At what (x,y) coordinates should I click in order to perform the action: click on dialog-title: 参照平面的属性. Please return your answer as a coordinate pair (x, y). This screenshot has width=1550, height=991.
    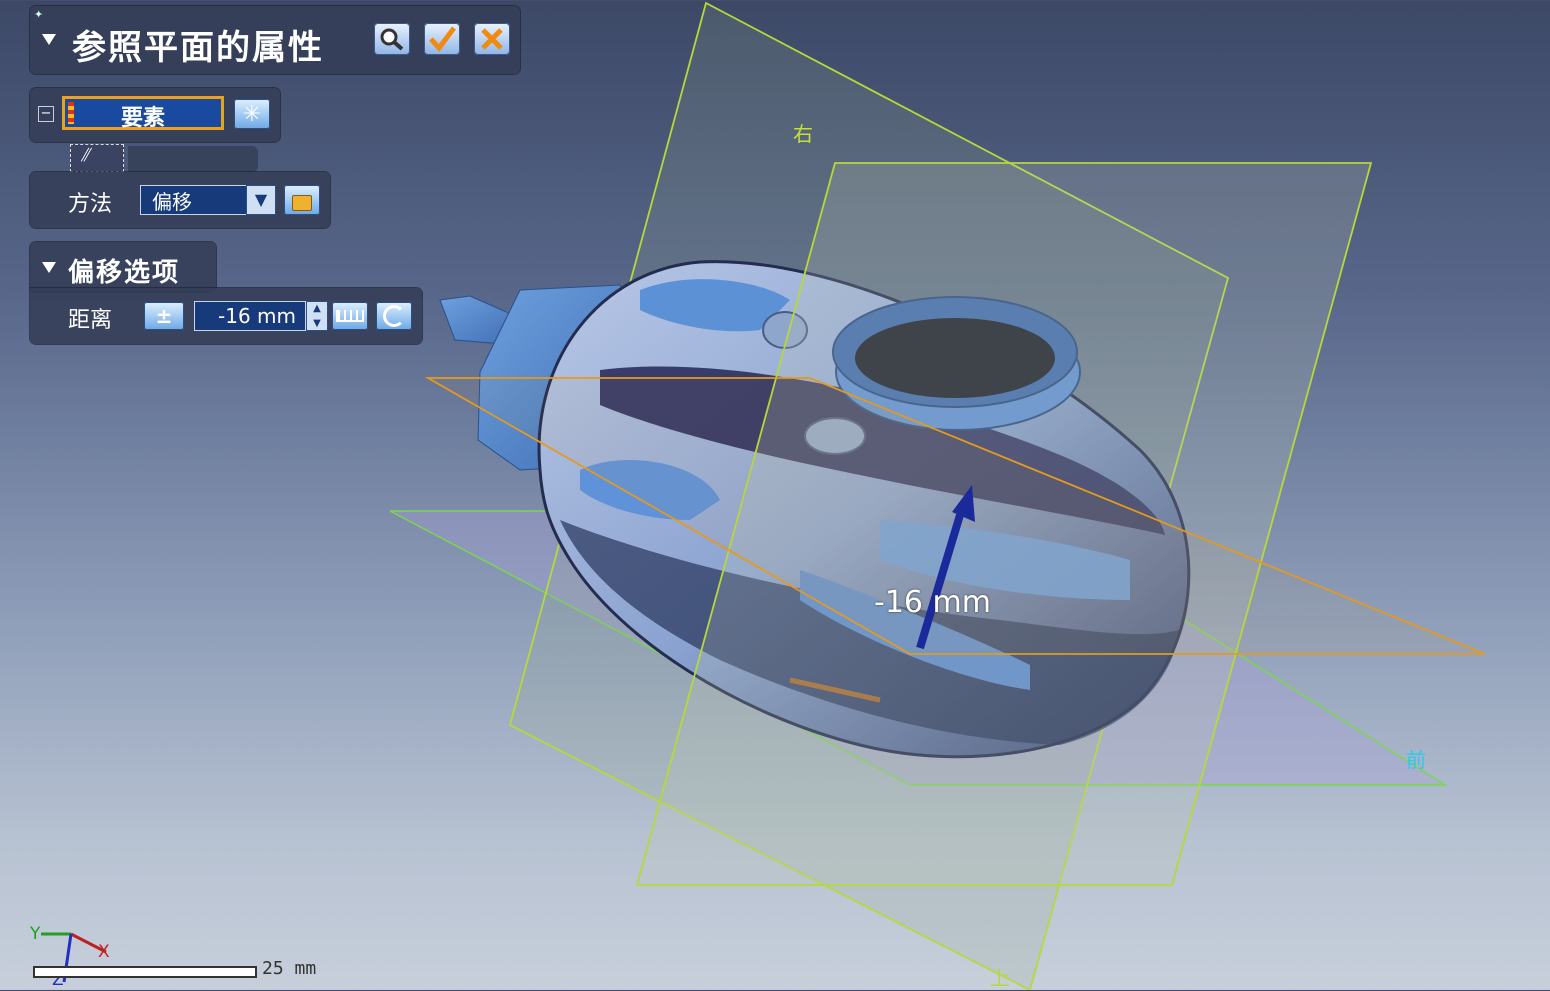
    Looking at the image, I should click on (198, 48).